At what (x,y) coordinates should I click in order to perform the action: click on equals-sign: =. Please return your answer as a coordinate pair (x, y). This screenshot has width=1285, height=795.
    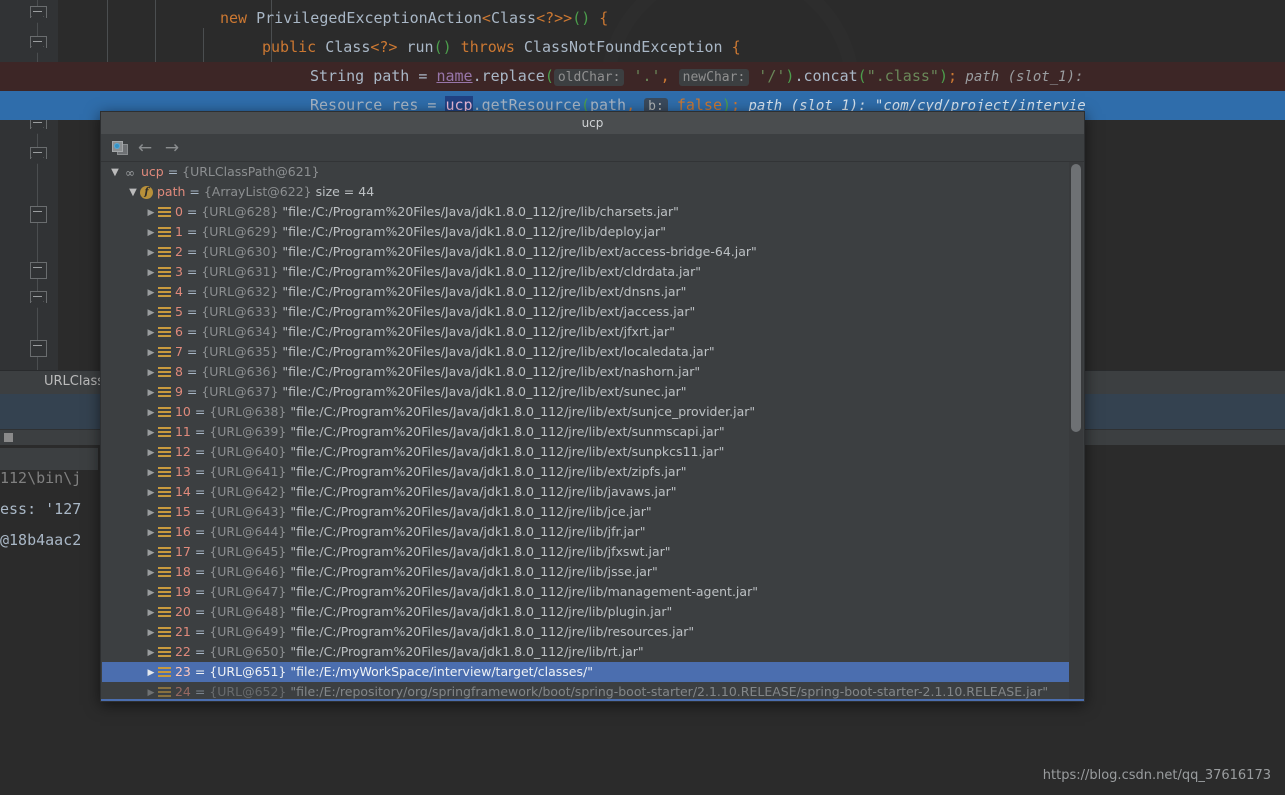
    Looking at the image, I should click on (192, 291).